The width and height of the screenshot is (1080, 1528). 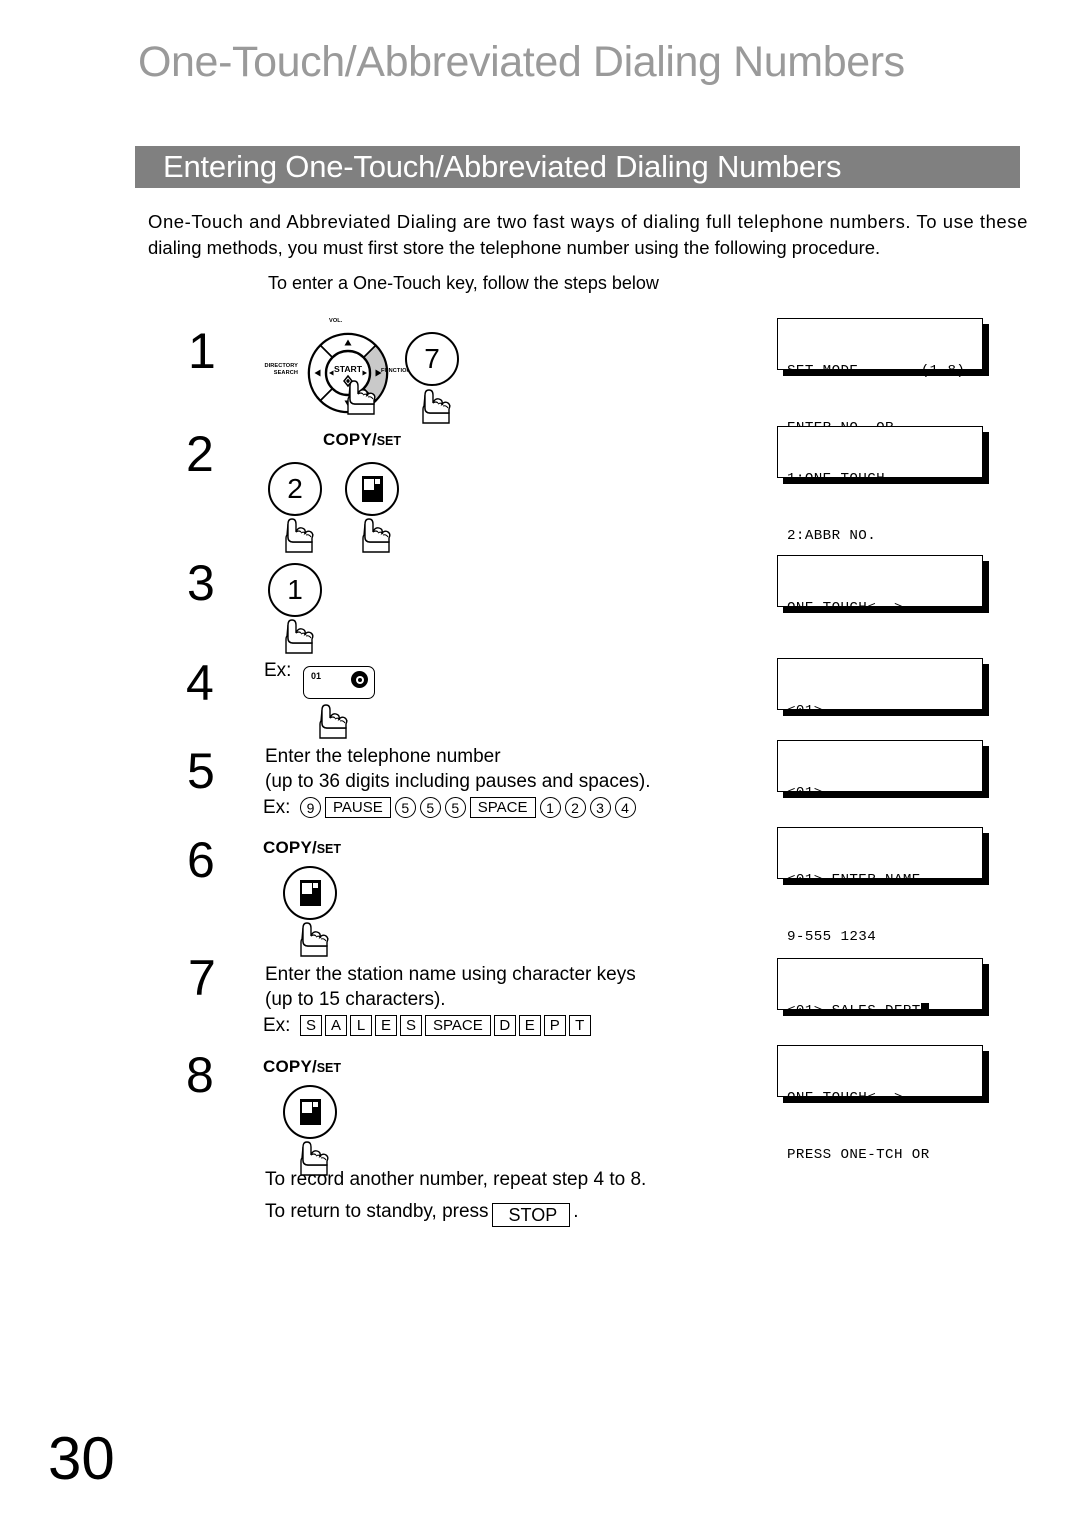 I want to click on copy-set-caption-step8: COPY/SET, so click(x=302, y=1066).